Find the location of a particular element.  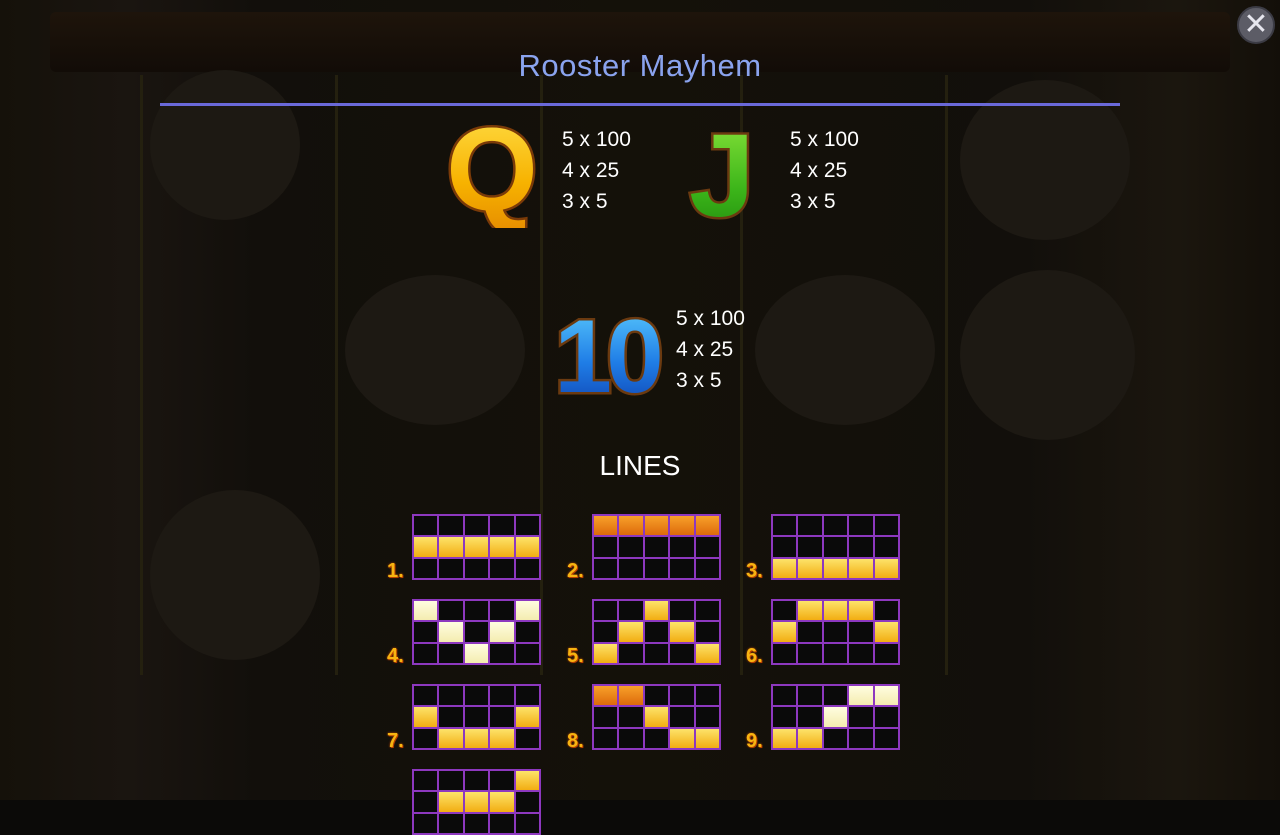

payline-7-grid is located at coordinates (476, 717).